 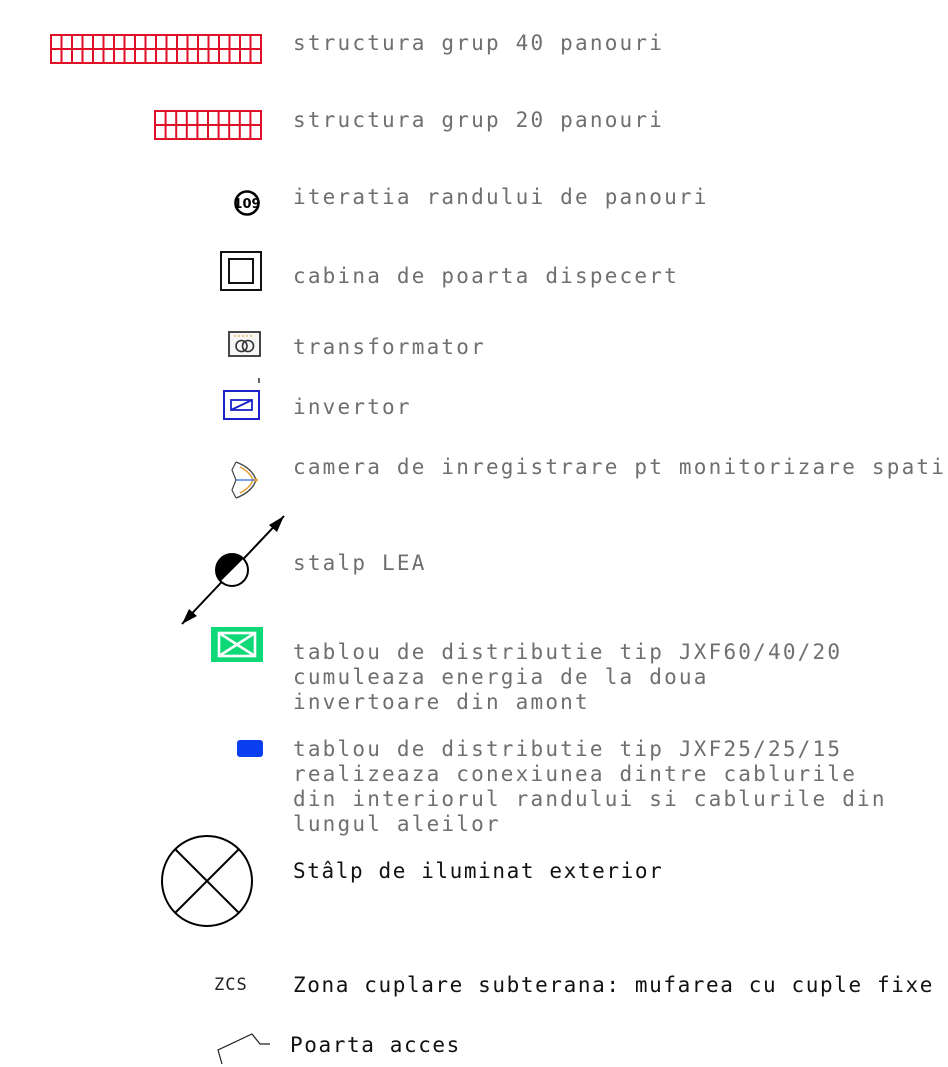 I want to click on legend-label-pole: stalp LEA, so click(x=360, y=563).